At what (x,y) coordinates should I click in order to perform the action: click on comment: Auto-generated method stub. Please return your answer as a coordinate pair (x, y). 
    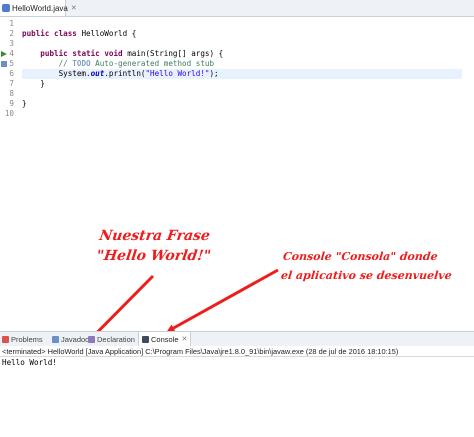
    Looking at the image, I should click on (152, 63).